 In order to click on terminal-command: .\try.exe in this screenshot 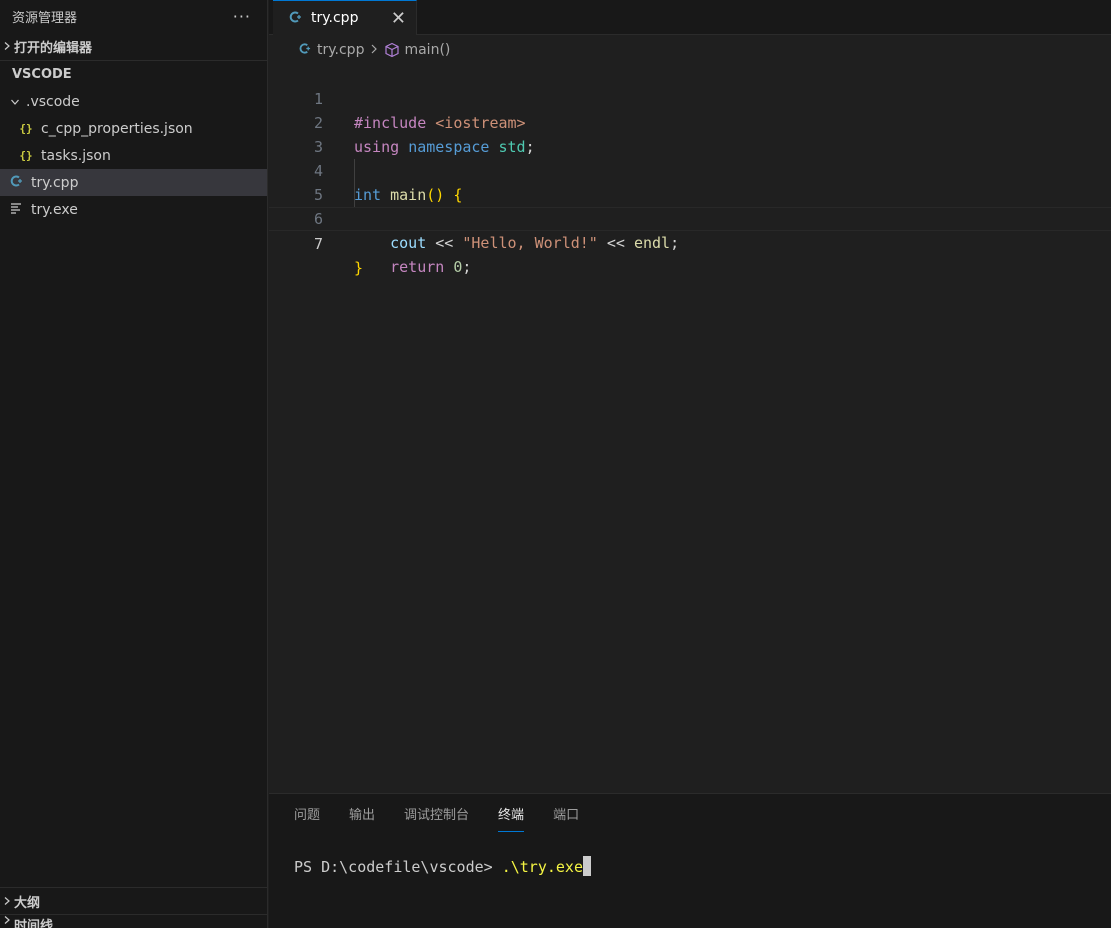, I will do `click(542, 867)`.